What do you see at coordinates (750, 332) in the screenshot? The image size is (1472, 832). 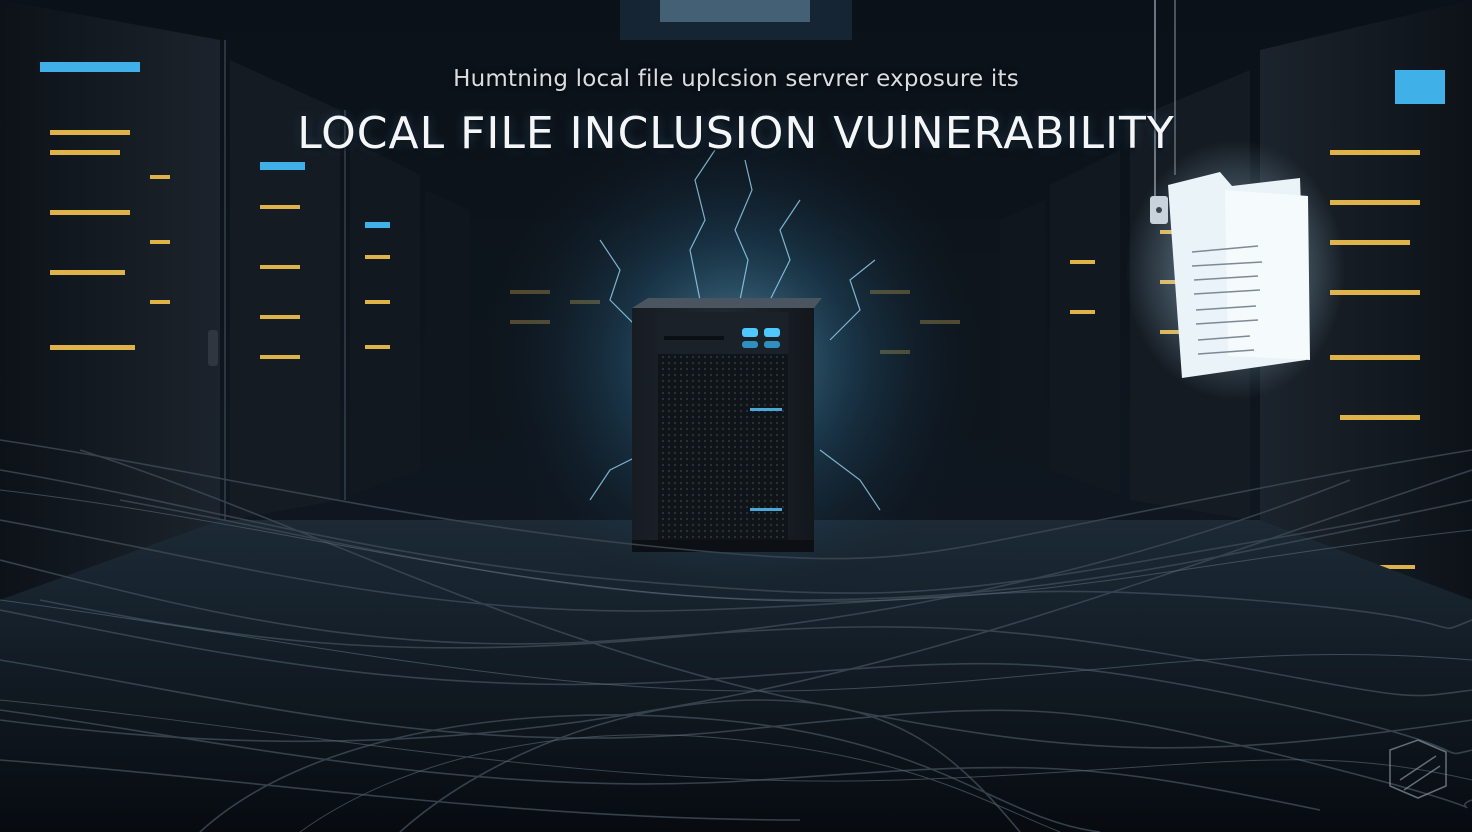 I see `server-led` at bounding box center [750, 332].